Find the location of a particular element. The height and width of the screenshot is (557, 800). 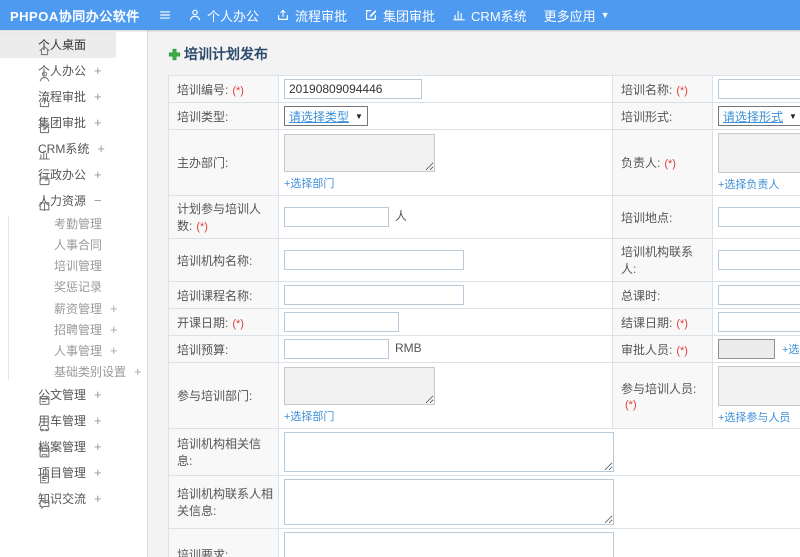

sidebar-submenu-hr: 考勤管理 人事合同 培训管理 奖惩记录 薪资管理 + 招聘管理 + 人事管理 + 基础类别设置 + is located at coordinates (73, 298).